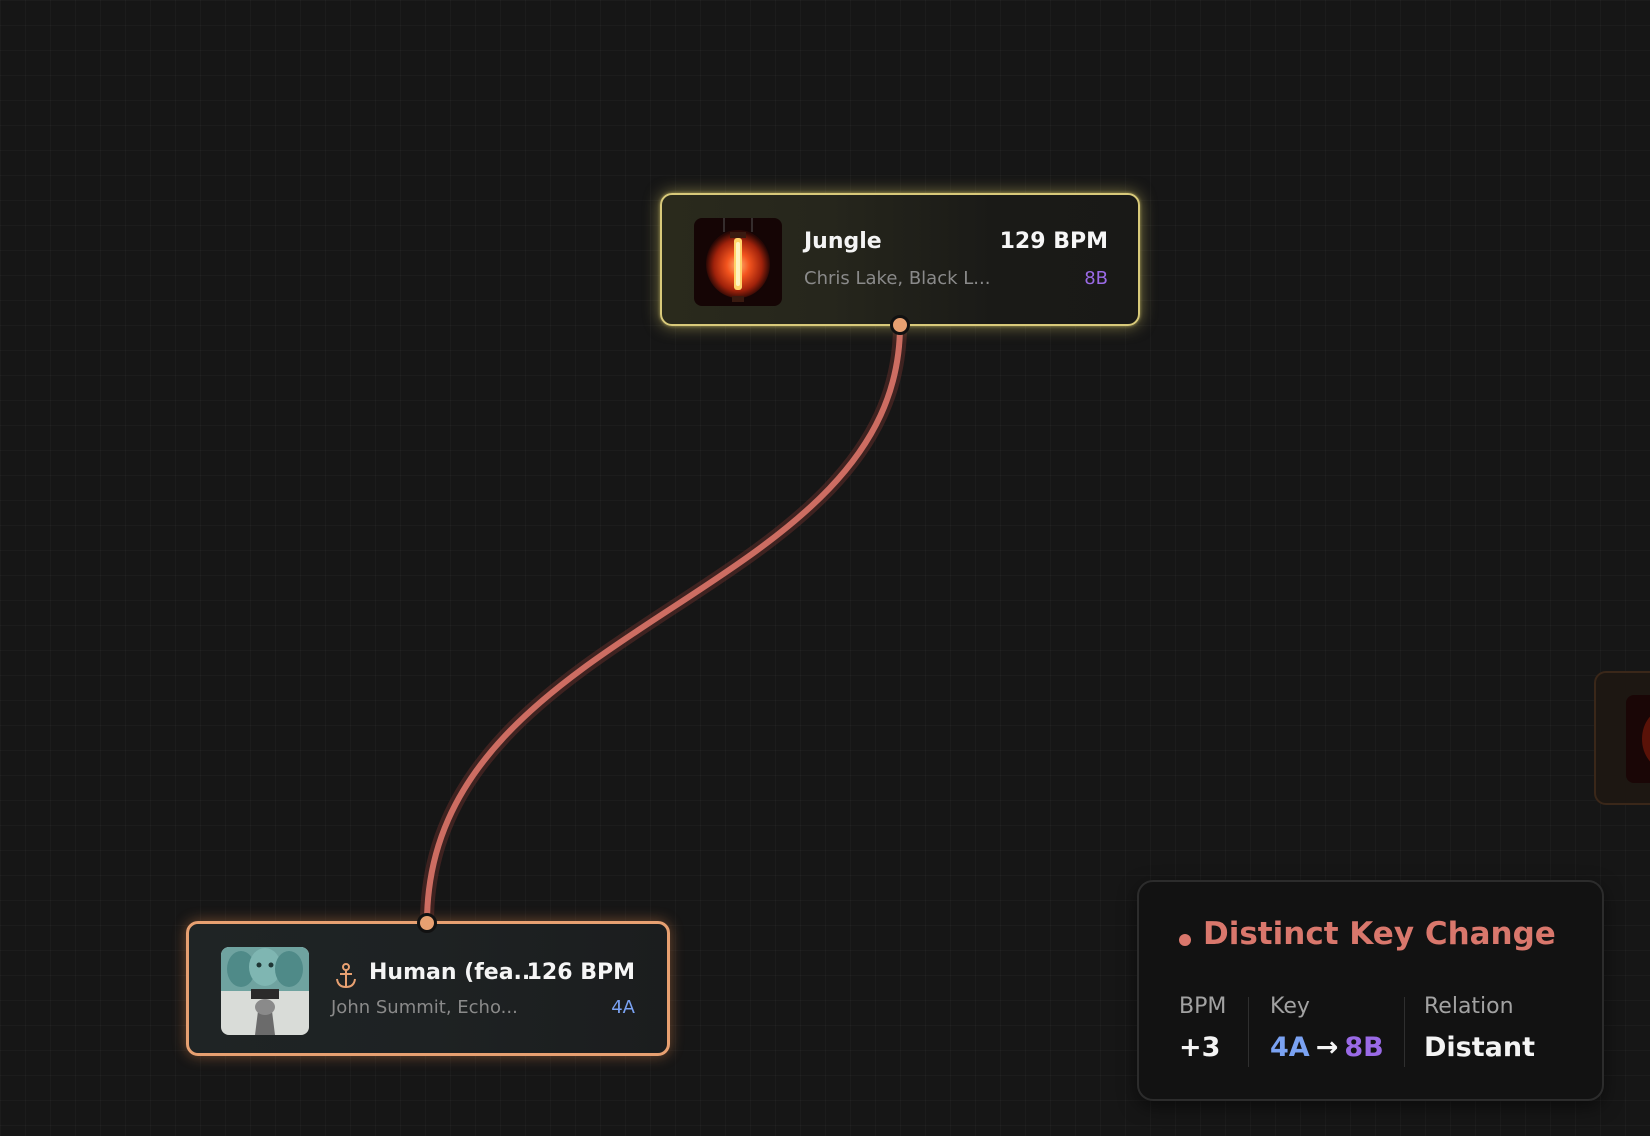 The image size is (1650, 1136). I want to click on track-bpm: 126 BPM, so click(580, 972).